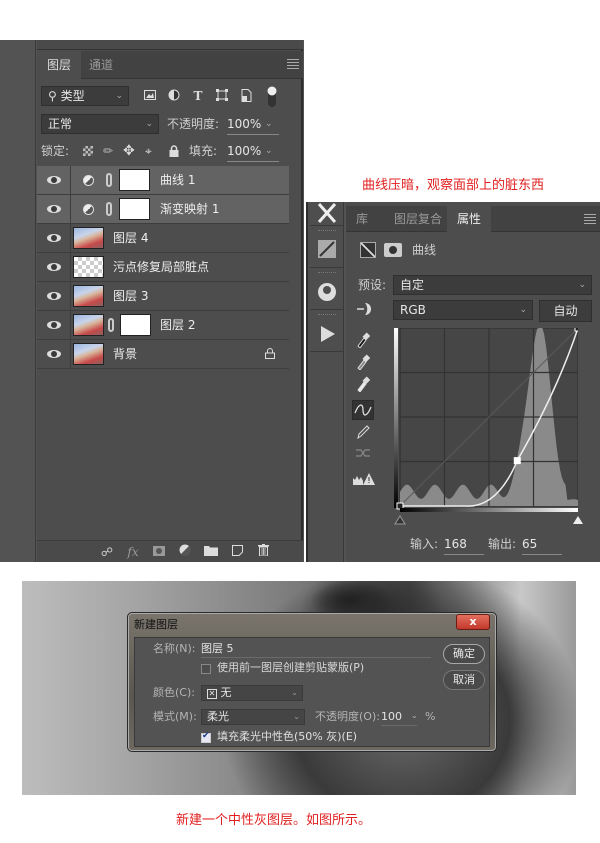 The image size is (600, 843). I want to click on tab-channels: 通道, so click(101, 65).